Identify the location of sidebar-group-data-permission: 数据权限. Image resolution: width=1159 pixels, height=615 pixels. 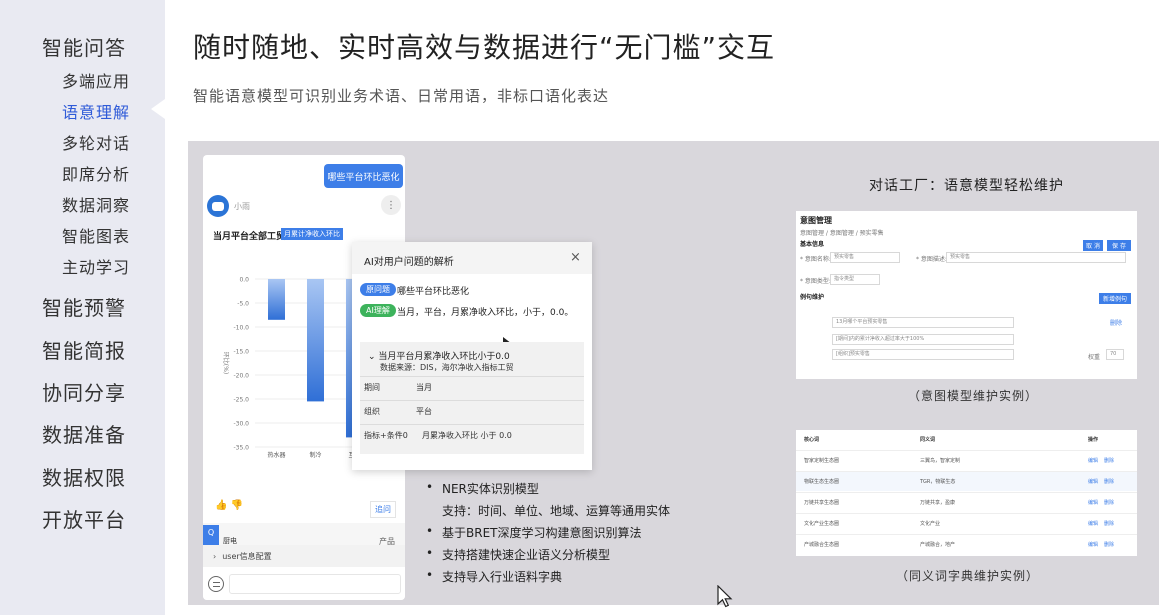
(84, 476).